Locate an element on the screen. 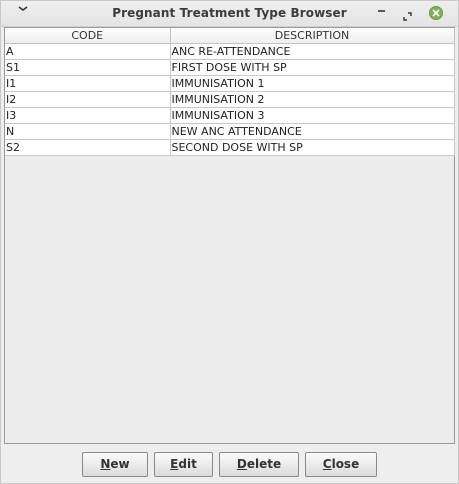  table-header-row: CODE DESCRIPTION is located at coordinates (230, 36).